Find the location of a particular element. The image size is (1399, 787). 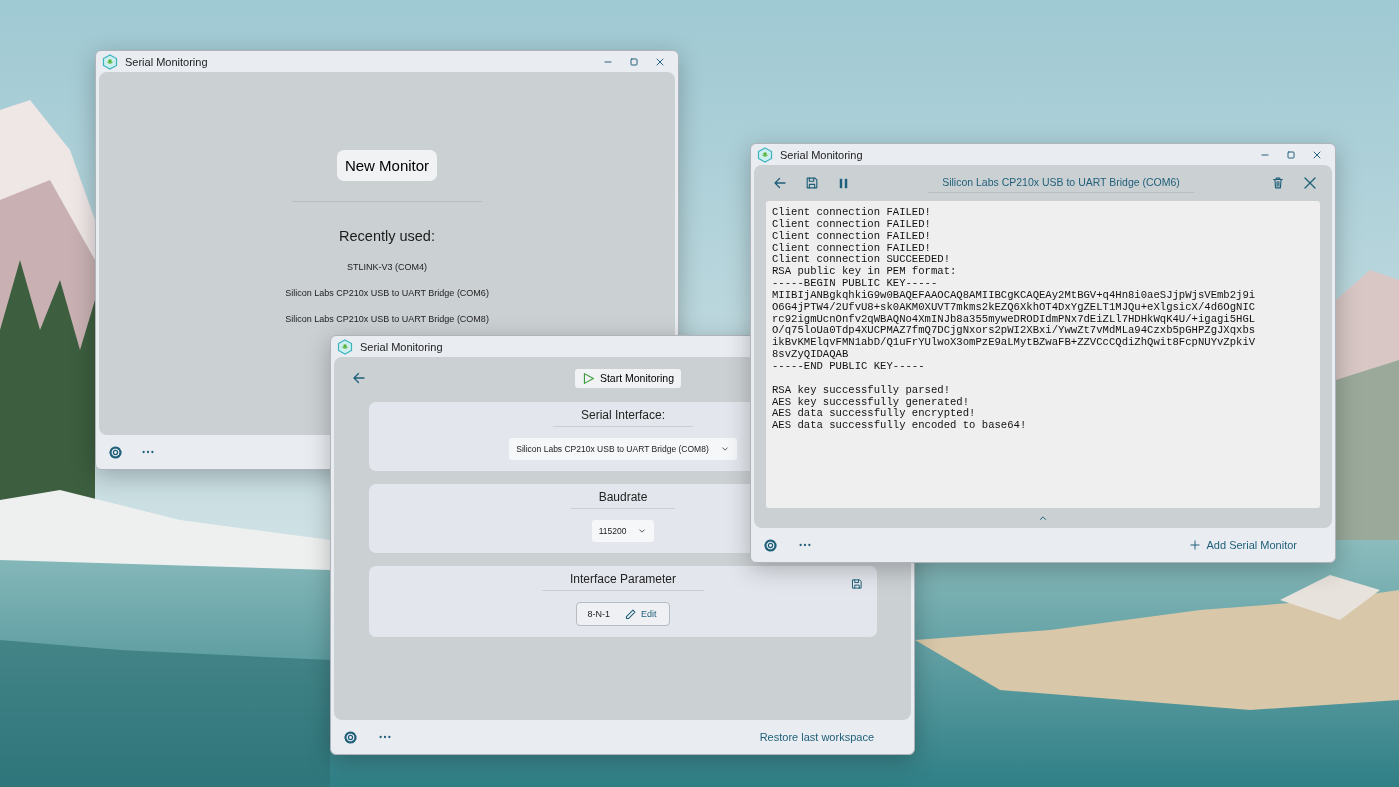

plus-icon is located at coordinates (1194, 545).